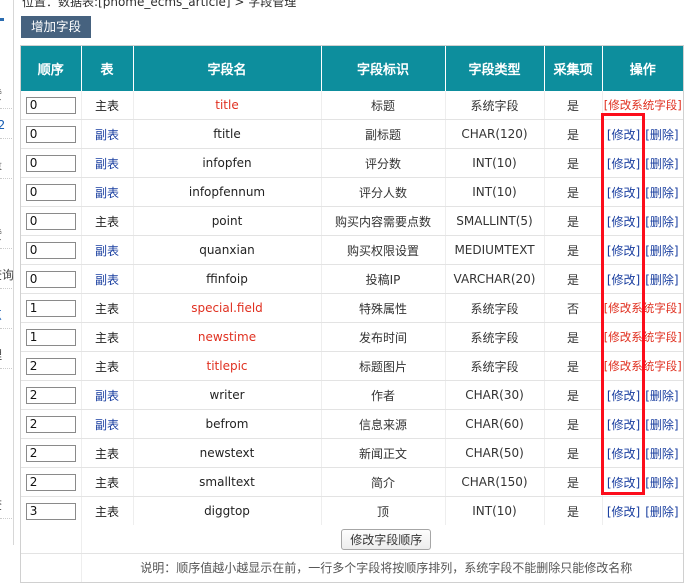  Describe the element at coordinates (383, 453) in the screenshot. I see `cell-field-label: 新闻正文` at that location.